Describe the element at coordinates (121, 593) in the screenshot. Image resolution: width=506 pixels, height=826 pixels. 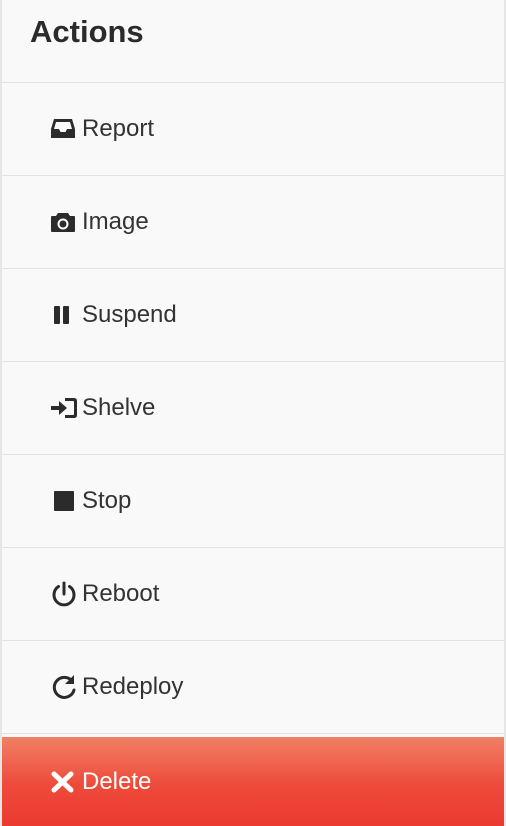
I see `action-label: Reboot` at that location.